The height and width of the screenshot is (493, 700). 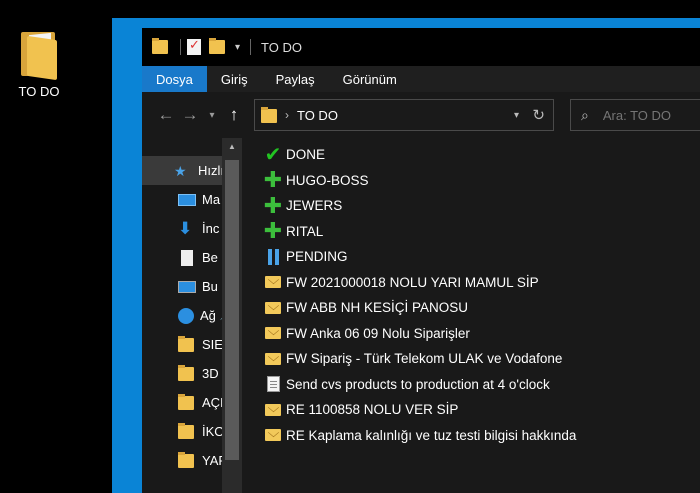 What do you see at coordinates (210, 257) in the screenshot?
I see `nav-item-label: Be` at bounding box center [210, 257].